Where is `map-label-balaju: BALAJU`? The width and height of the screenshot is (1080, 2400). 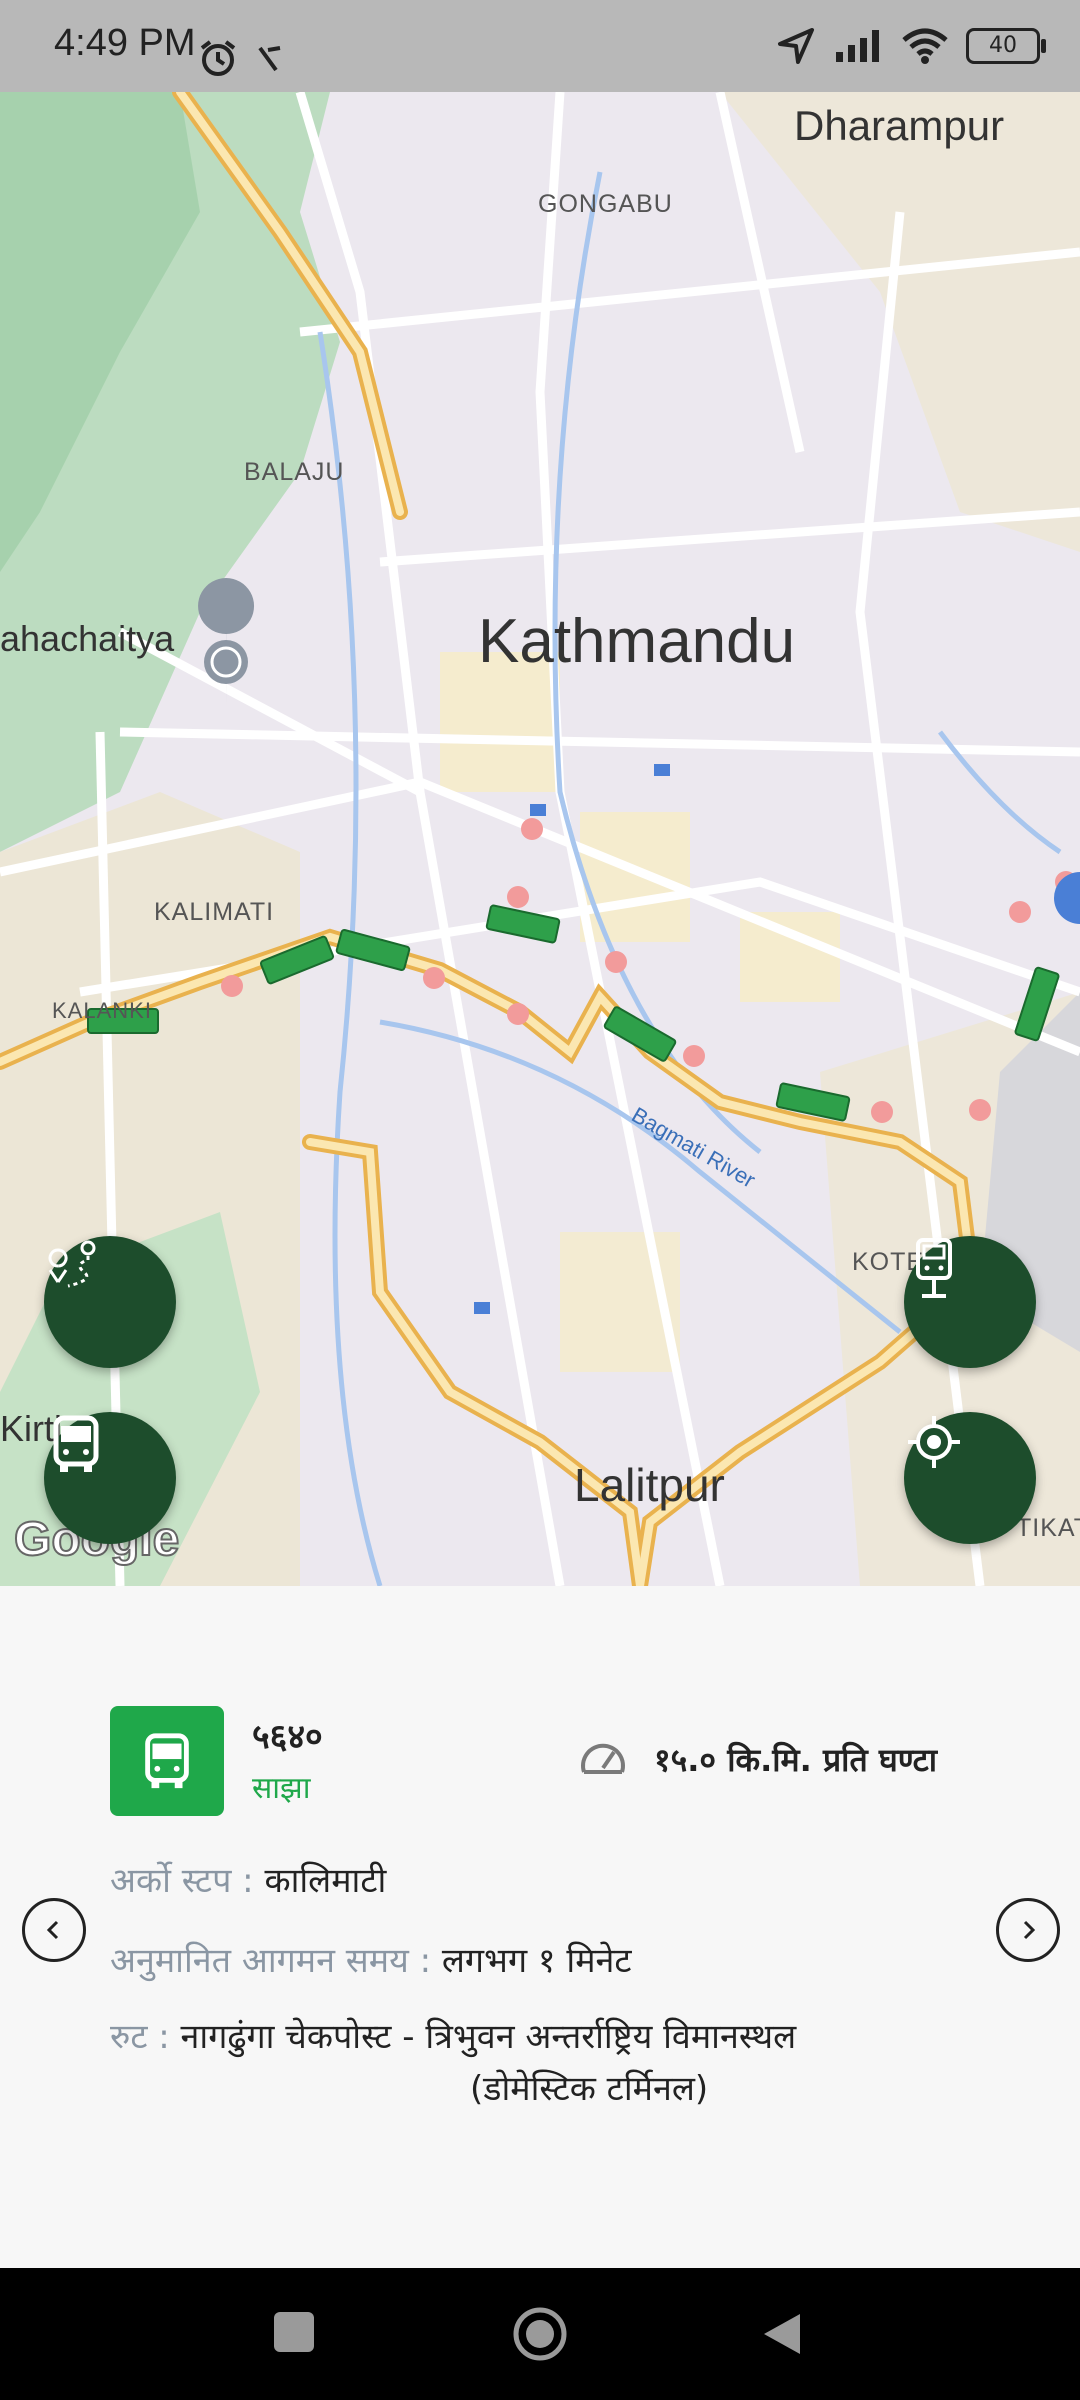
map-label-balaju: BALAJU is located at coordinates (294, 472).